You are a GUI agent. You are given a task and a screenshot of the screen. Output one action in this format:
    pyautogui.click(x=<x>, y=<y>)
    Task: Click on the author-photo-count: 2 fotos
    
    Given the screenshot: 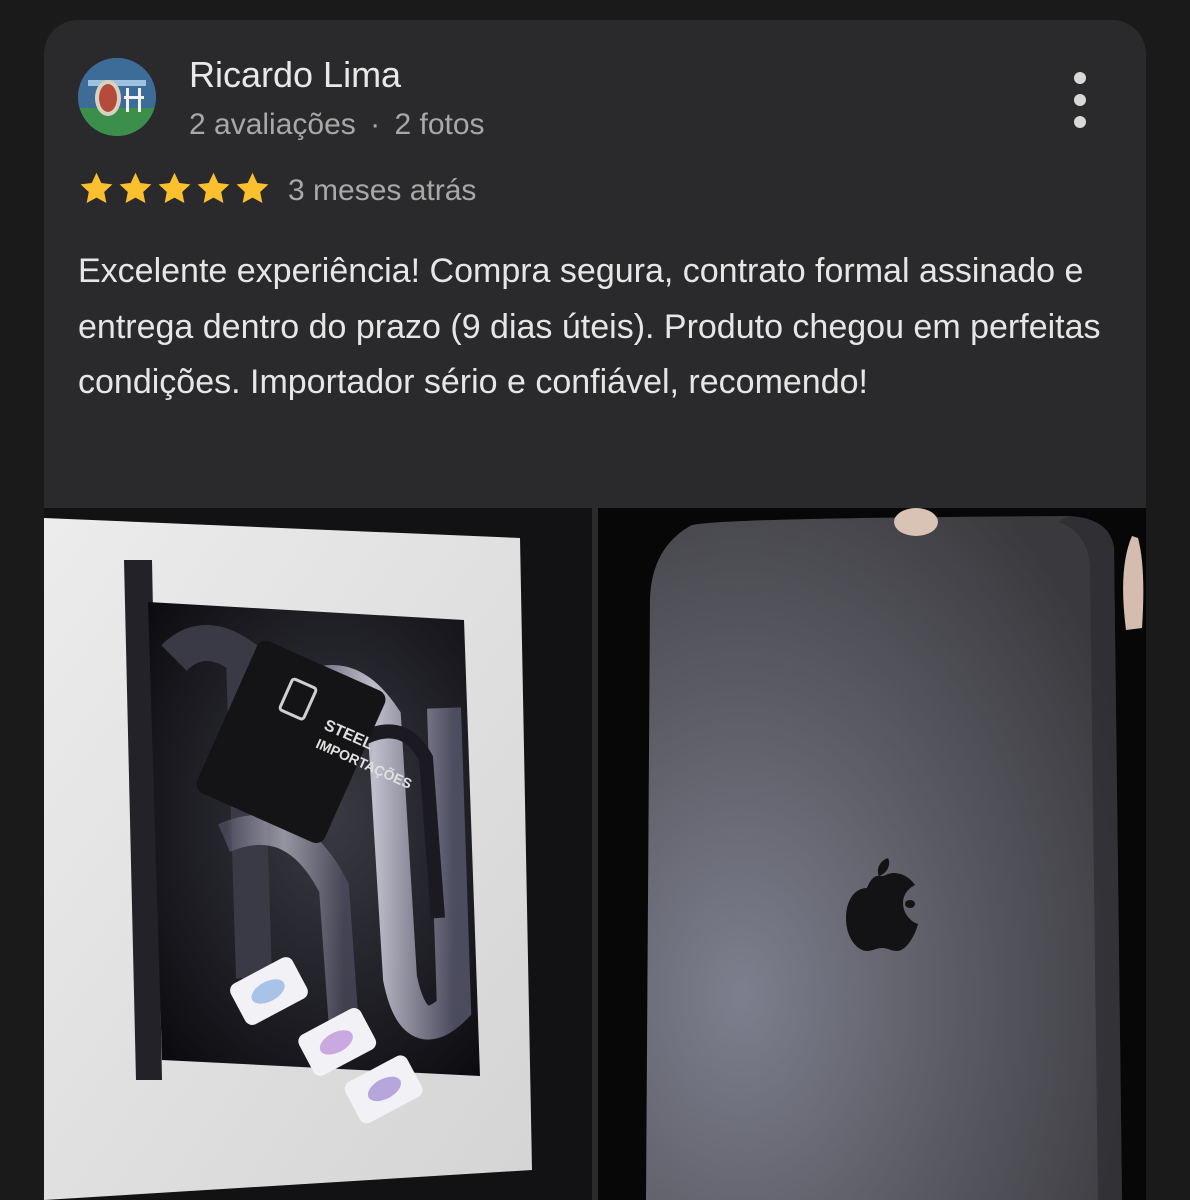 What is the action you would take?
    pyautogui.click(x=439, y=124)
    